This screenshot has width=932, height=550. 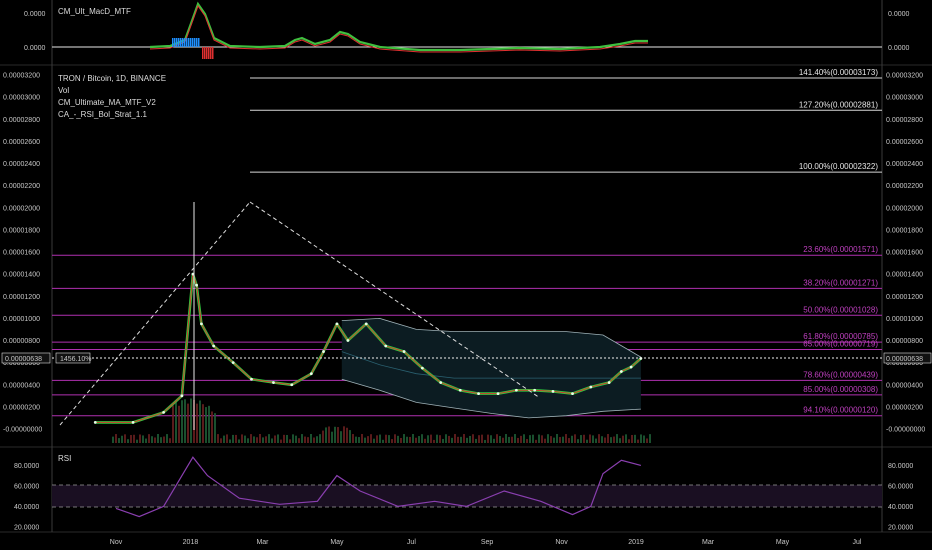 What do you see at coordinates (76, 359) in the screenshot?
I see `current-change-value: 1456.10%` at bounding box center [76, 359].